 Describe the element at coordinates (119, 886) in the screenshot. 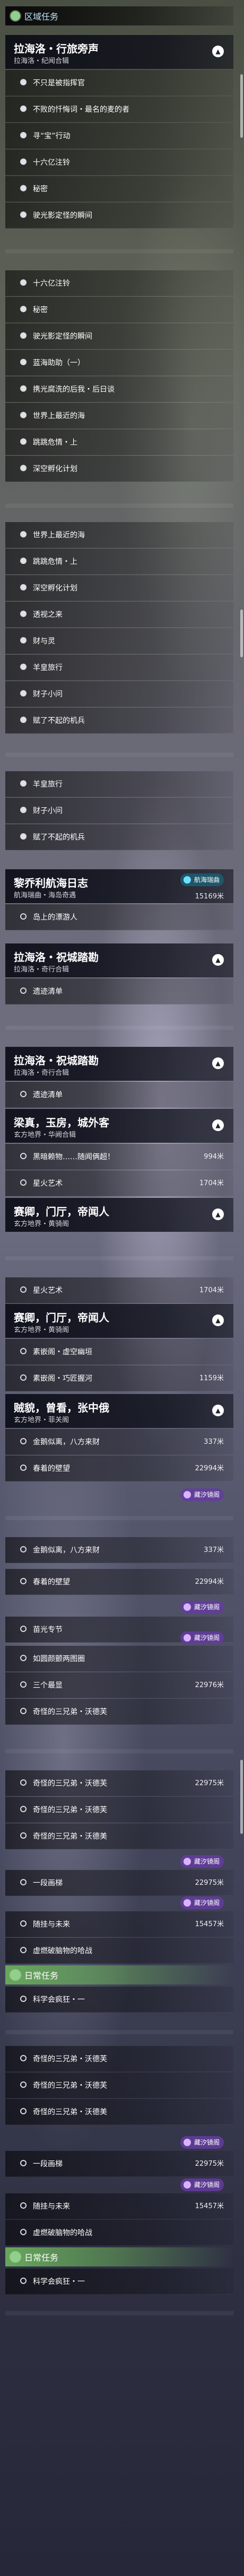

I see `quest-header: 黎乔利航海日志 航海瑞曲・海岛奇遇 航海瑞曲 15169米` at that location.